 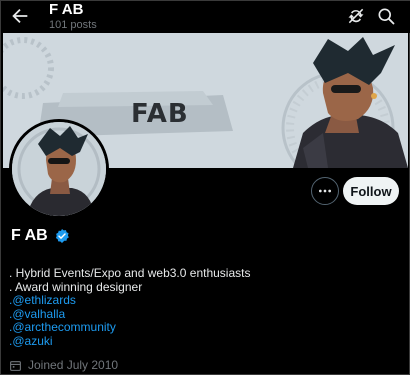 I want to click on name-row: F AB, so click(x=40, y=236).